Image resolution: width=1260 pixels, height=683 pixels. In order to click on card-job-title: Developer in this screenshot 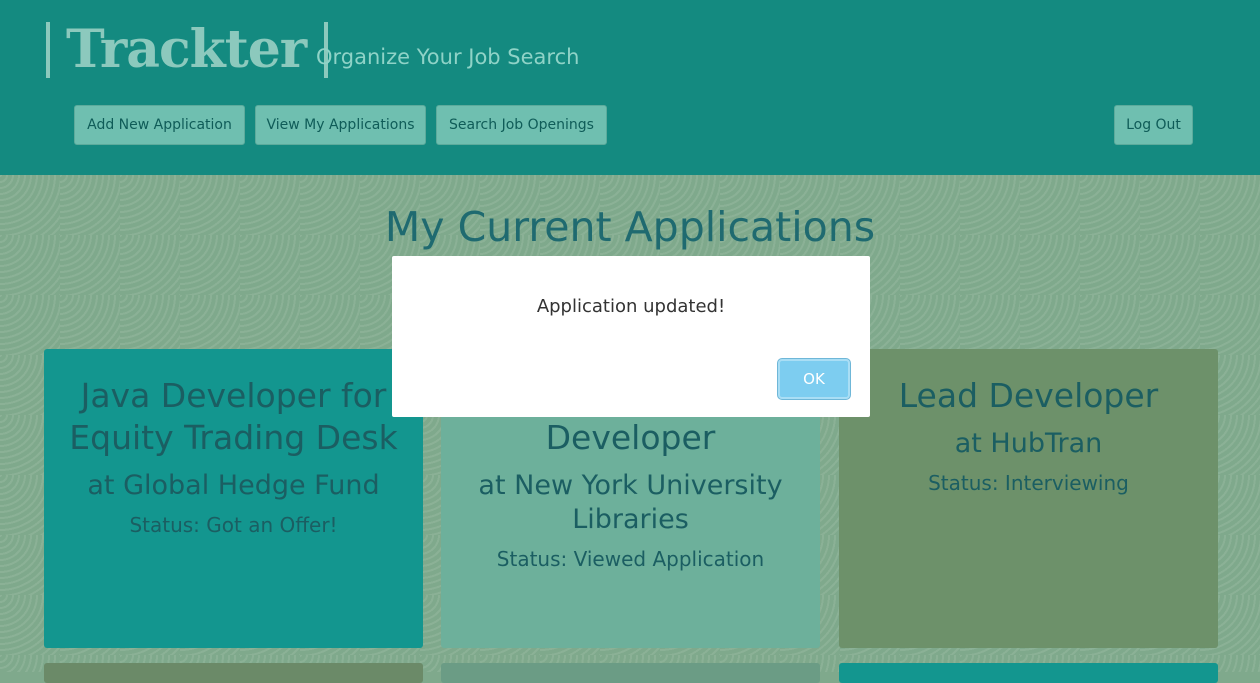, I will do `click(630, 437)`.